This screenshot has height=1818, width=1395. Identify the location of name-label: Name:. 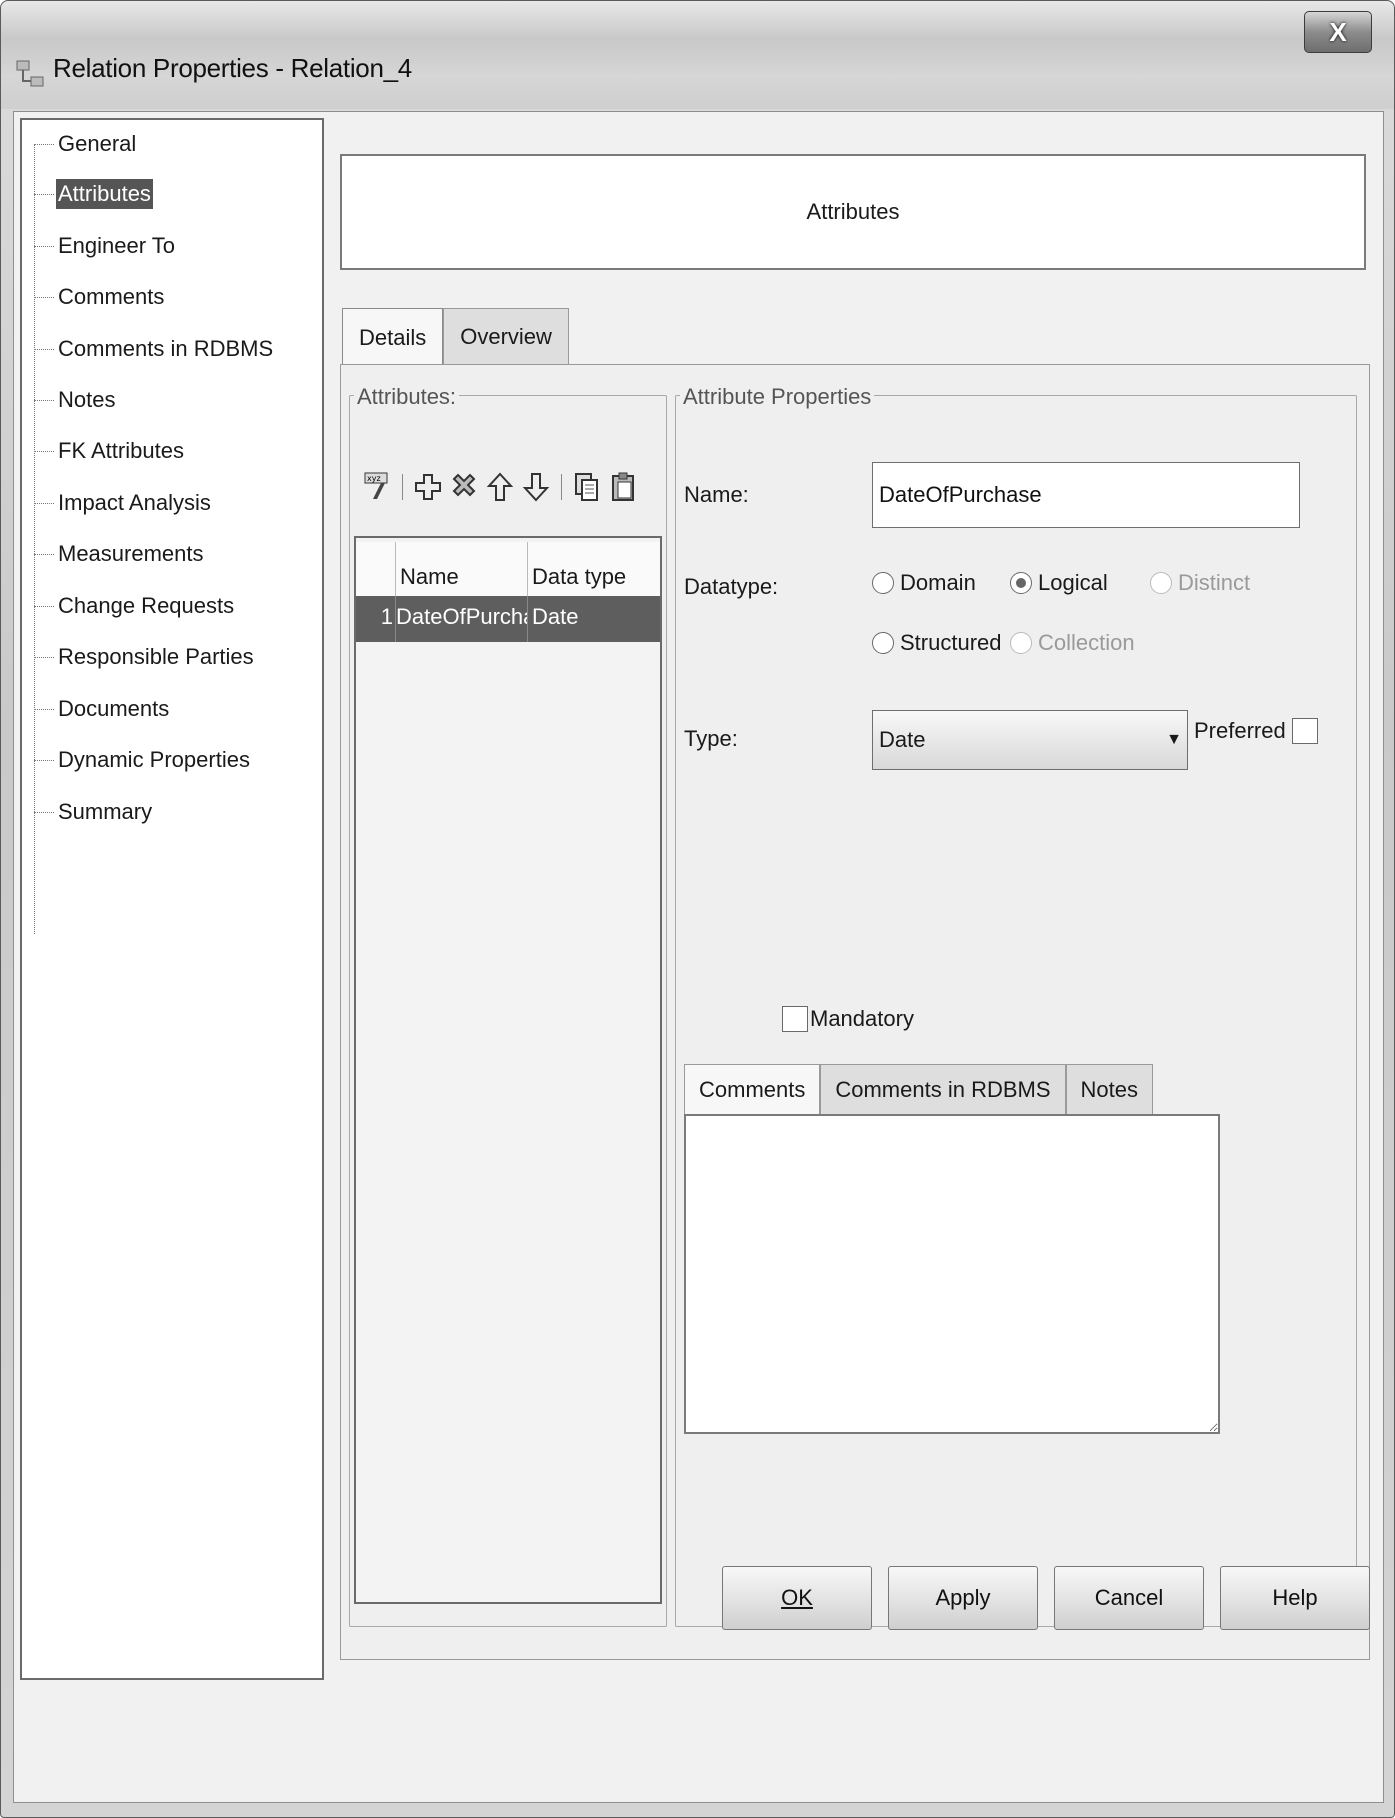
(716, 494).